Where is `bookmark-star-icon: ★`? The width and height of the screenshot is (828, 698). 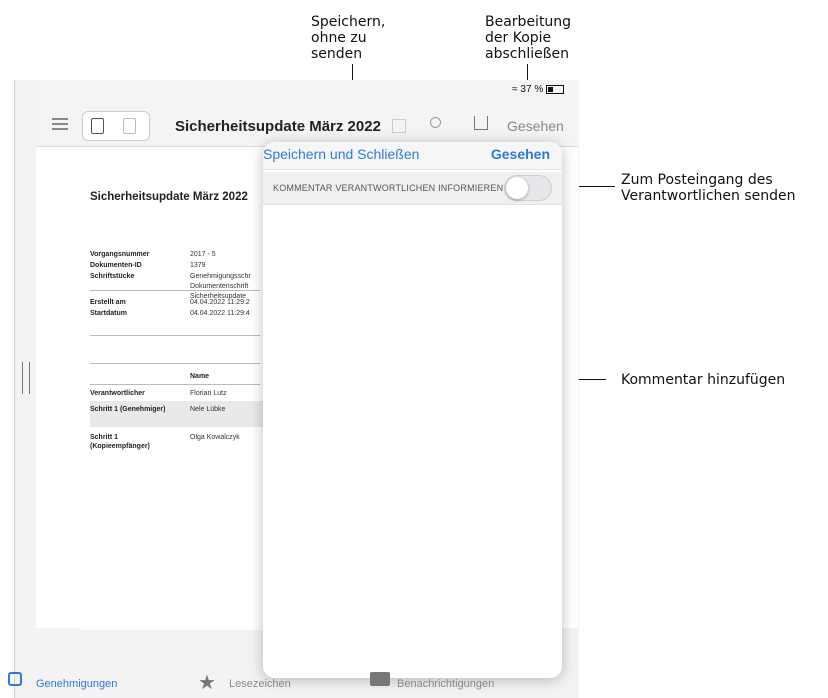 bookmark-star-icon: ★ is located at coordinates (207, 682).